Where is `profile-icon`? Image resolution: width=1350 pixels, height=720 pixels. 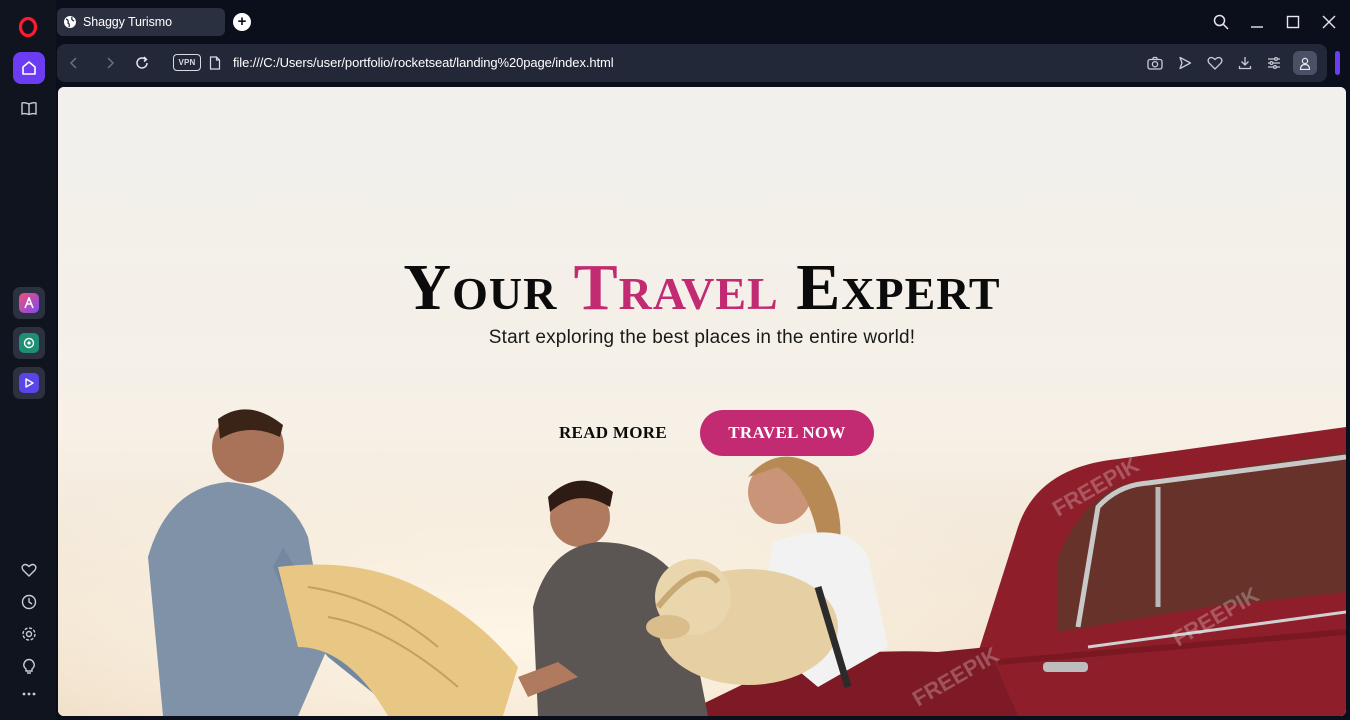 profile-icon is located at coordinates (1305, 63).